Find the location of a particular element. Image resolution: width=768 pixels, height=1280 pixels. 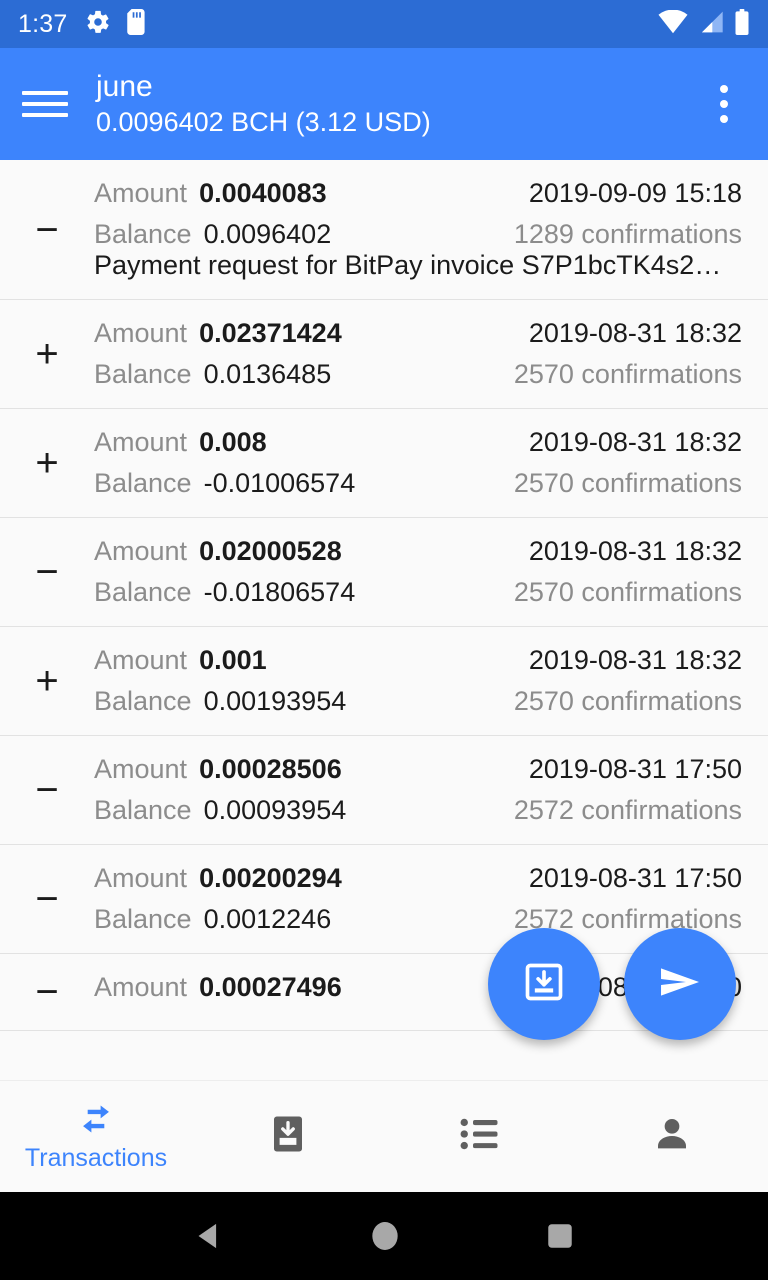

send-fab-button is located at coordinates (680, 984).